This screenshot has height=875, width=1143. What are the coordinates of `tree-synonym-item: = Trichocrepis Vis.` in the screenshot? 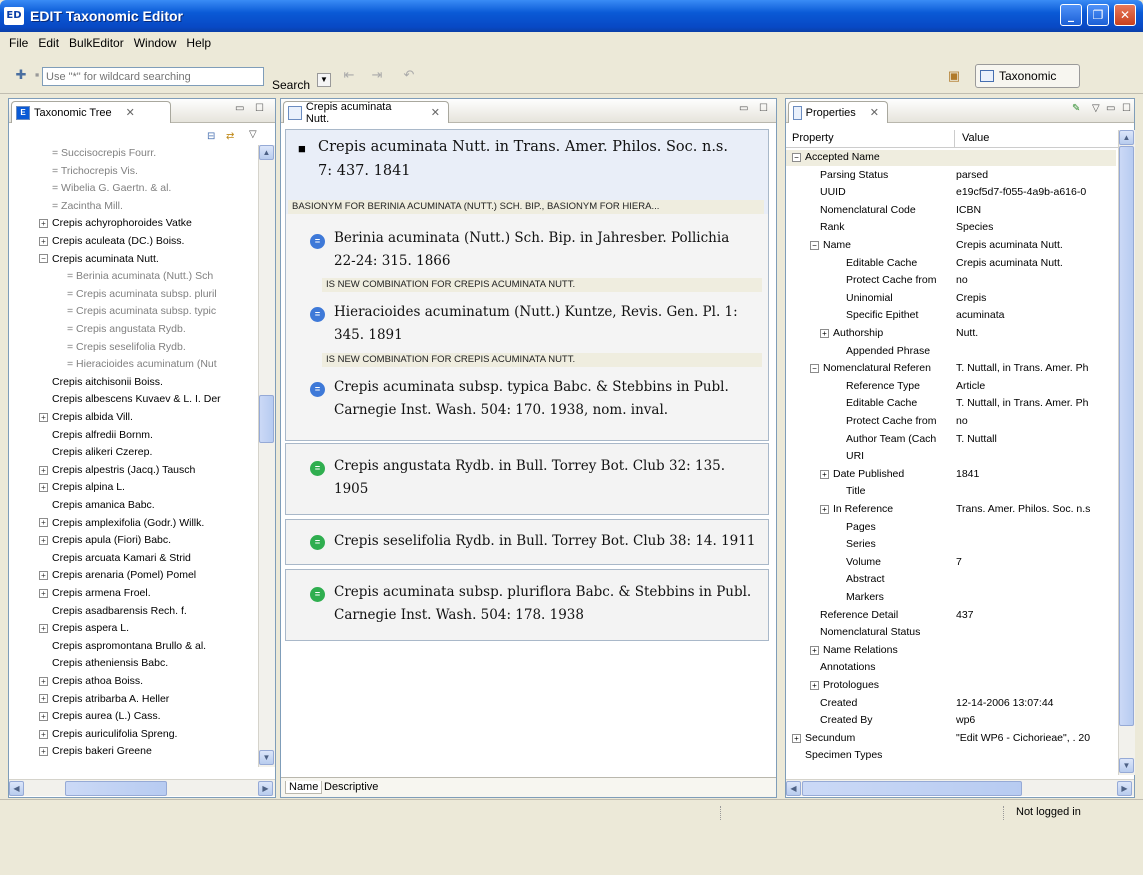 It's located at (95, 171).